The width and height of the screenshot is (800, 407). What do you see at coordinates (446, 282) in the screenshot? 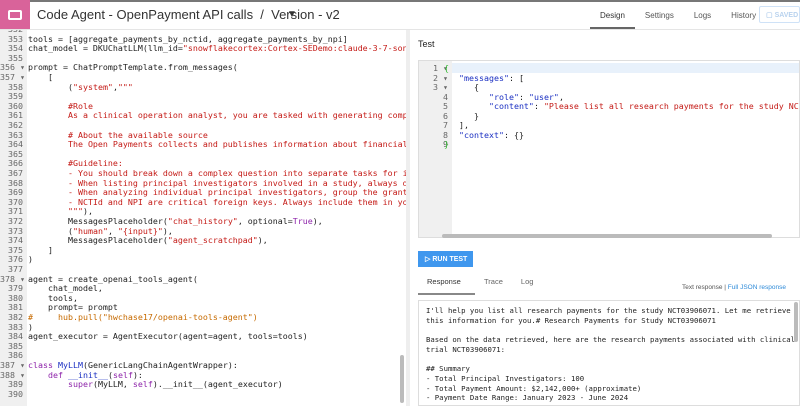
I see `tab-response: Response` at bounding box center [446, 282].